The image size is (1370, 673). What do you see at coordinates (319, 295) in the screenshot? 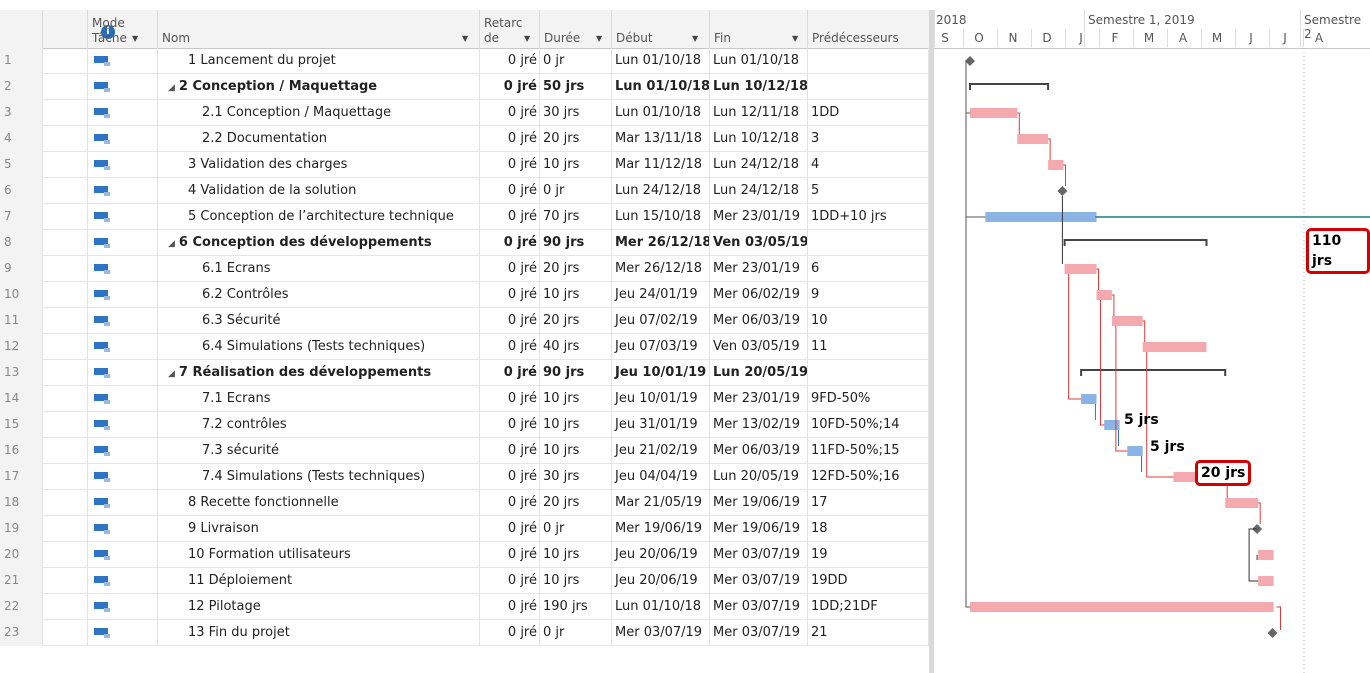
I see `task-name-cell: 6.2 Contrôles` at bounding box center [319, 295].